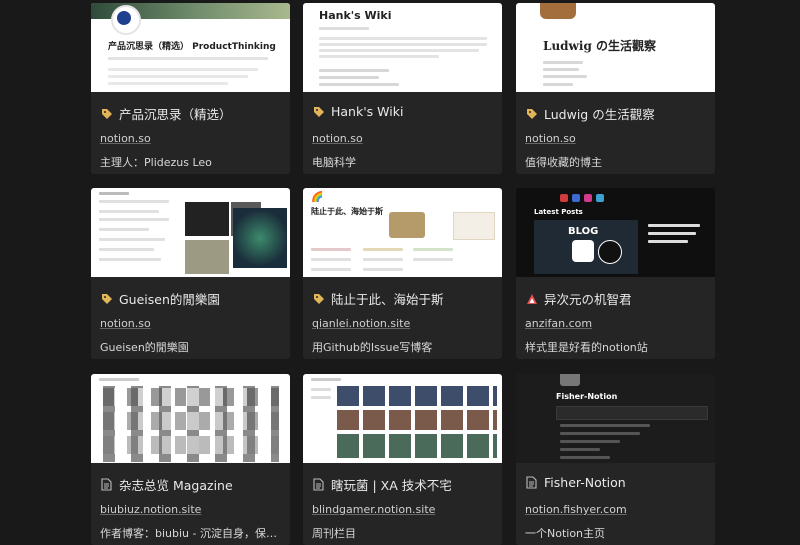  I want to click on site-logo-icon, so click(531, 298).